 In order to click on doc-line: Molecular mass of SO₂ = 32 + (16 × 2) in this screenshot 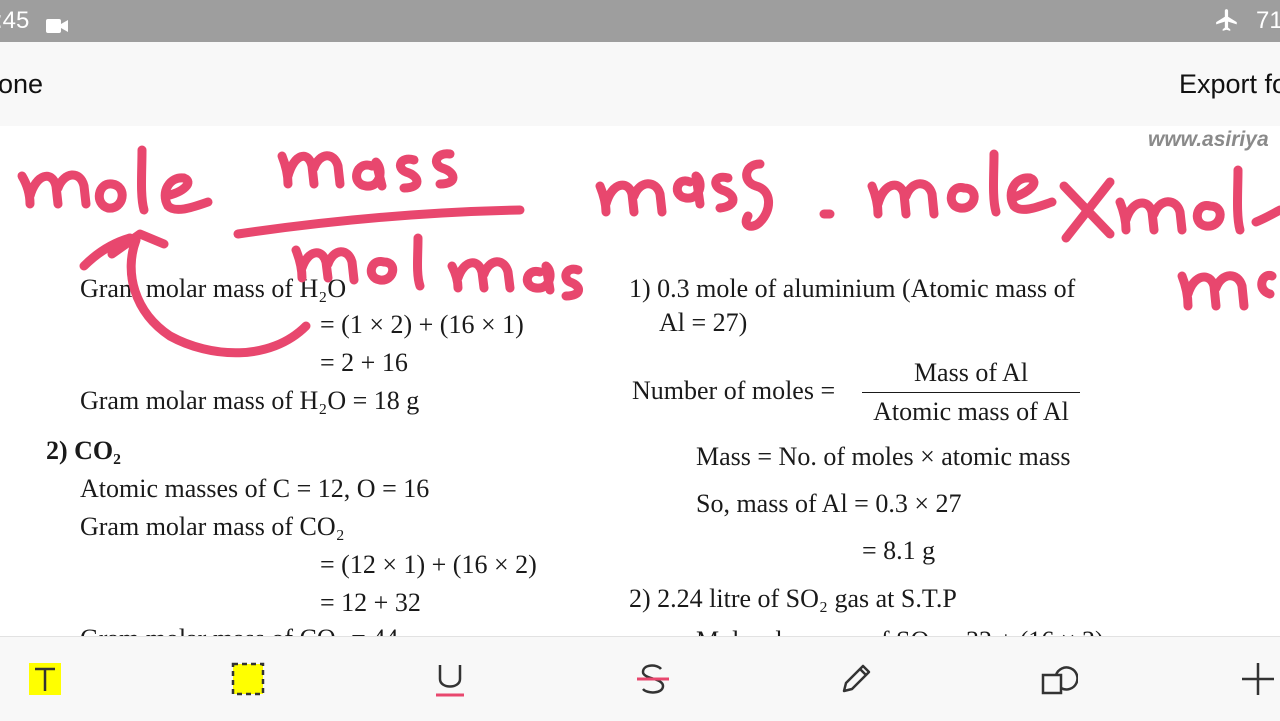, I will do `click(900, 631)`.